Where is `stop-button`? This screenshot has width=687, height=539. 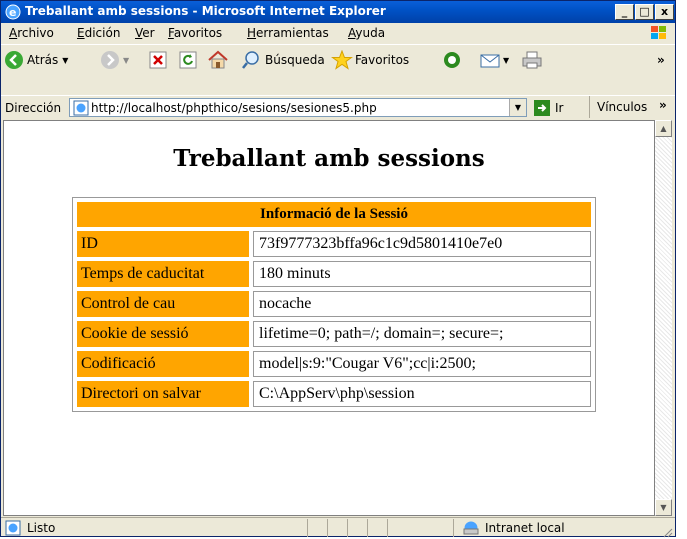
stop-button is located at coordinates (158, 60).